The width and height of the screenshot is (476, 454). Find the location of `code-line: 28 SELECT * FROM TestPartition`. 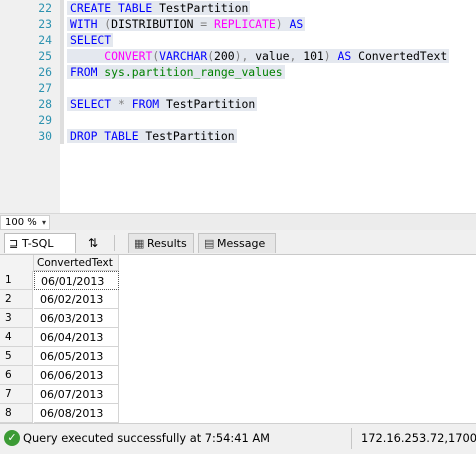

code-line: 28 SELECT * FROM TestPartition is located at coordinates (238, 104).